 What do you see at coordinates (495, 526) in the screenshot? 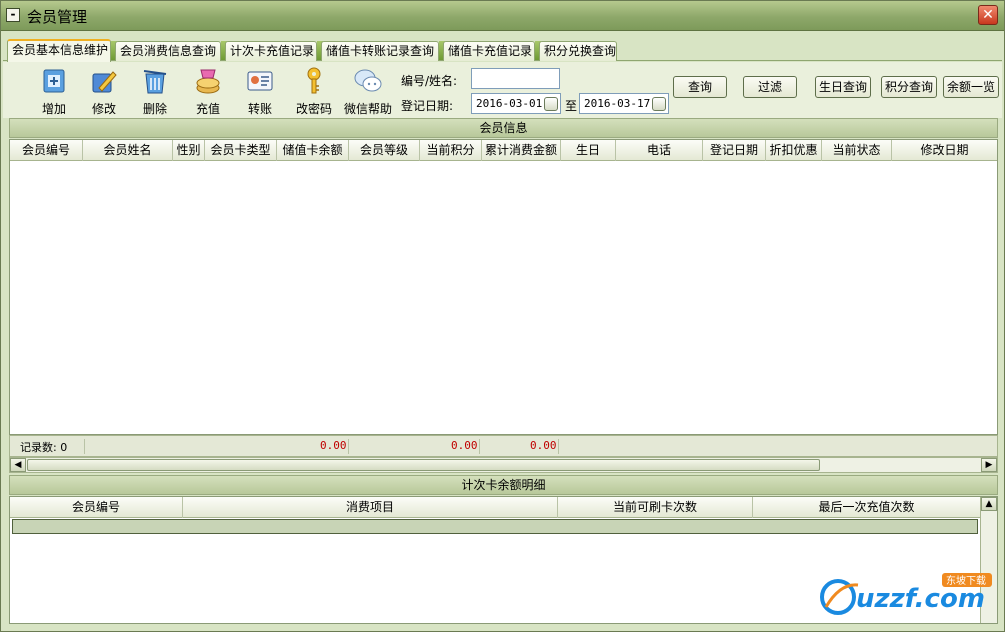
I see `count-card-selected-row` at bounding box center [495, 526].